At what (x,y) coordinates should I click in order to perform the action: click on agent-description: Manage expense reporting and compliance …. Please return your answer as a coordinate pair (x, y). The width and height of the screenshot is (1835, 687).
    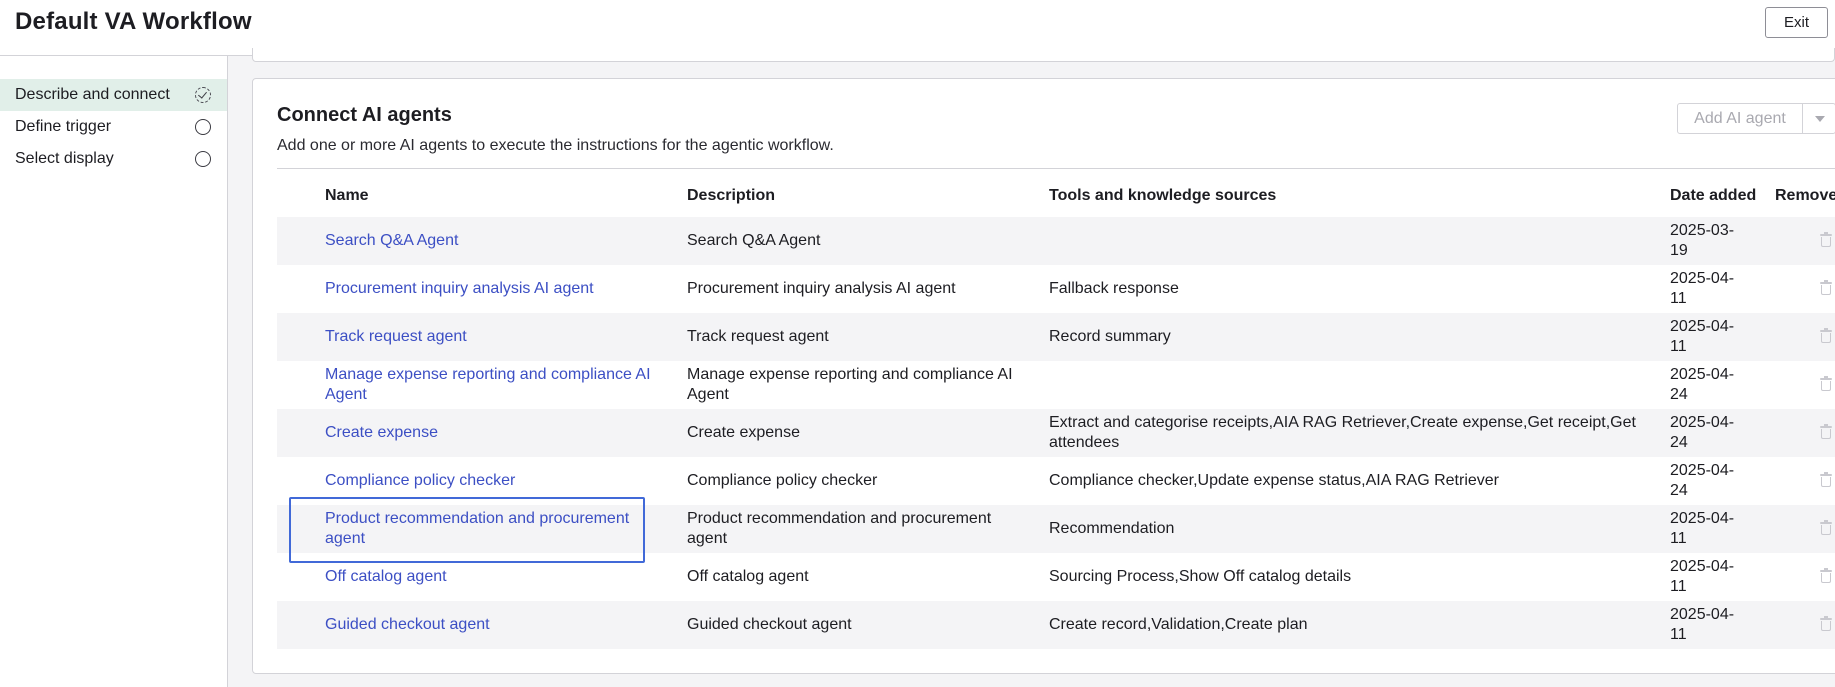
    Looking at the image, I should click on (850, 384).